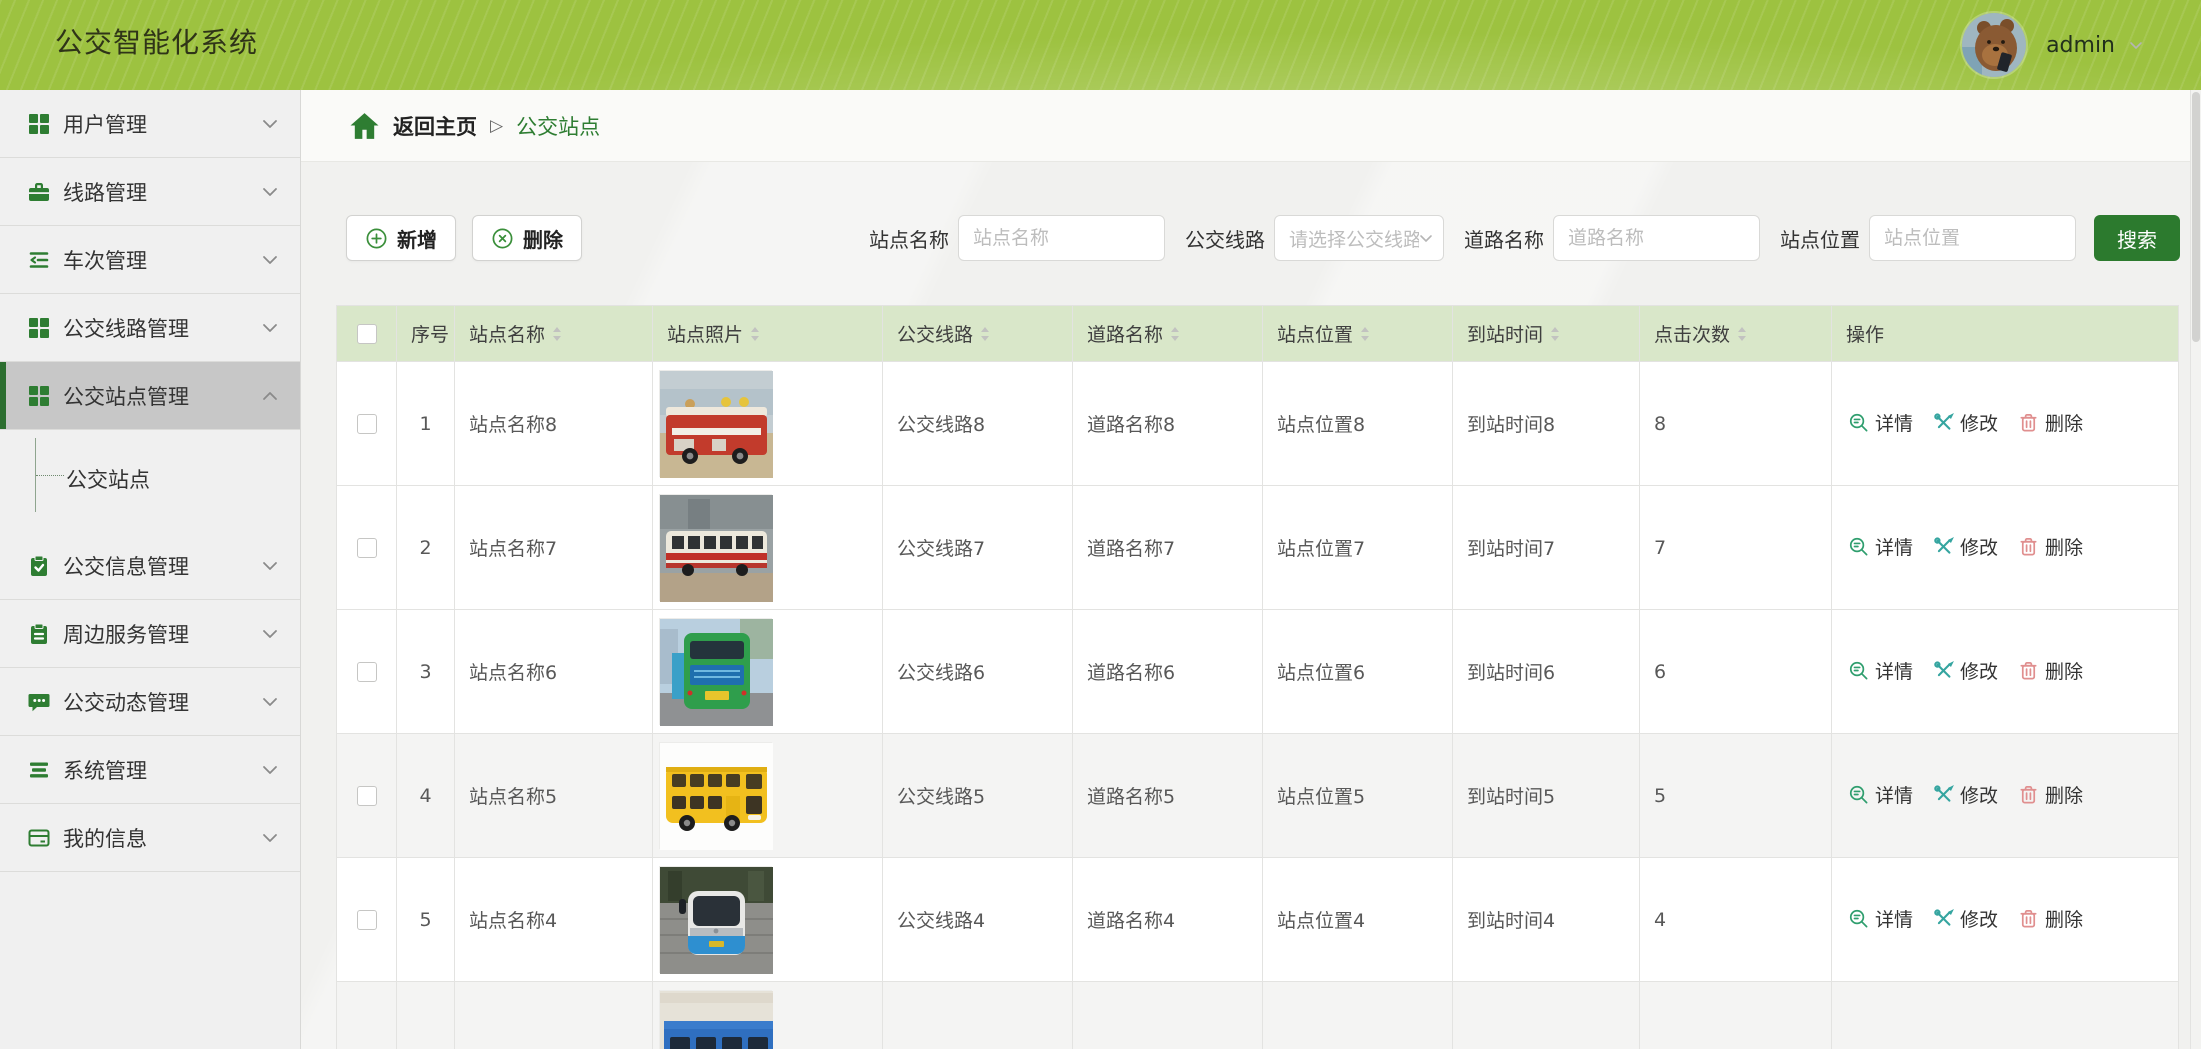 The width and height of the screenshot is (2201, 1049). Describe the element at coordinates (2052, 45) in the screenshot. I see `user-menu: admin` at that location.